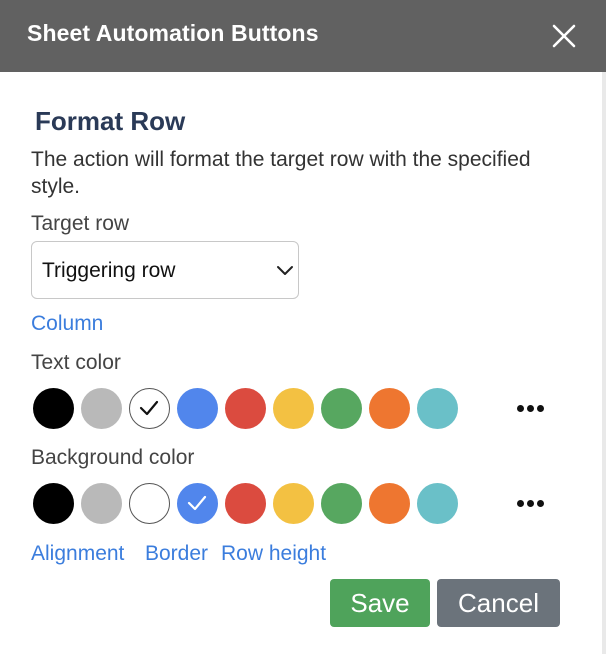 Image resolution: width=606 pixels, height=654 pixels. I want to click on row-height-link: Row height, so click(273, 554).